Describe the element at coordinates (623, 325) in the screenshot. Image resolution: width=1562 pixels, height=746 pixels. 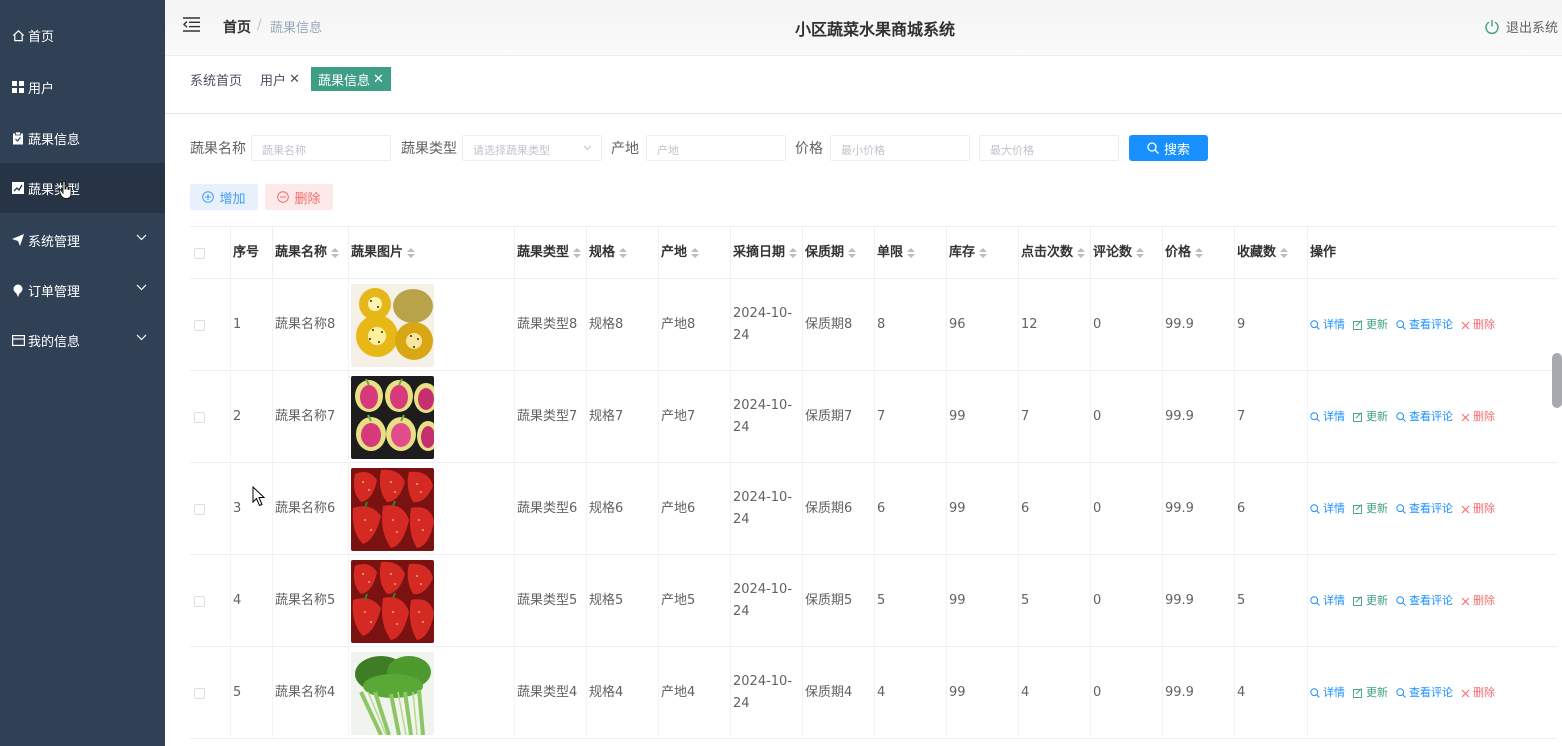
I see `cell-spec: 规格8` at that location.